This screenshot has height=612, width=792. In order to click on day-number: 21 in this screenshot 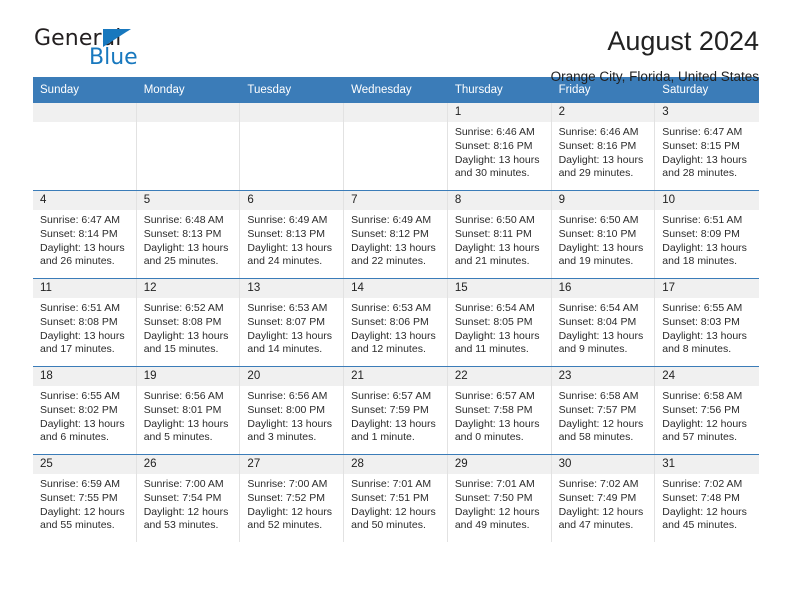, I will do `click(395, 377)`.